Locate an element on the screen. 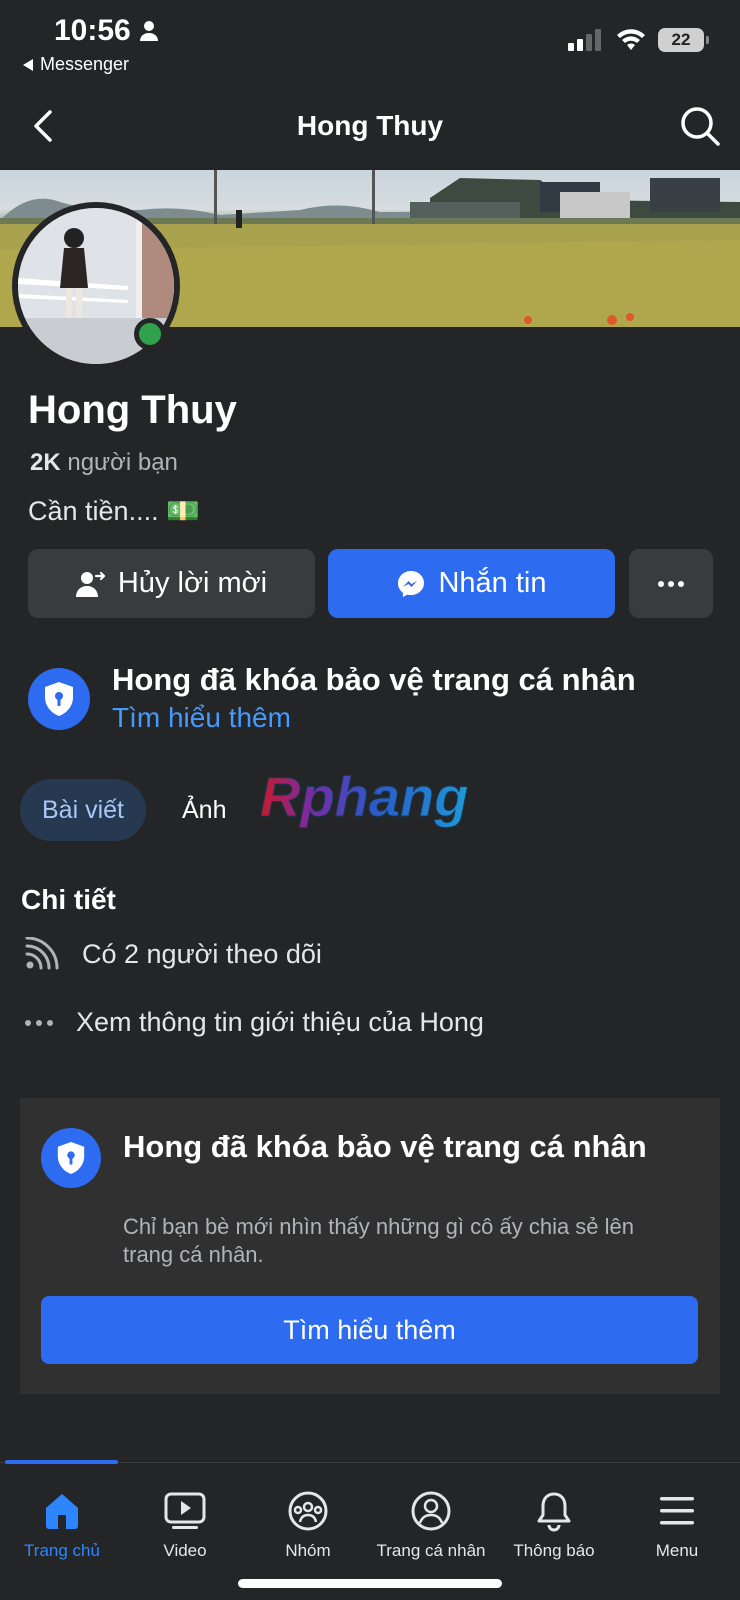  nav-notifications: Thông báo is located at coordinates (554, 1524).